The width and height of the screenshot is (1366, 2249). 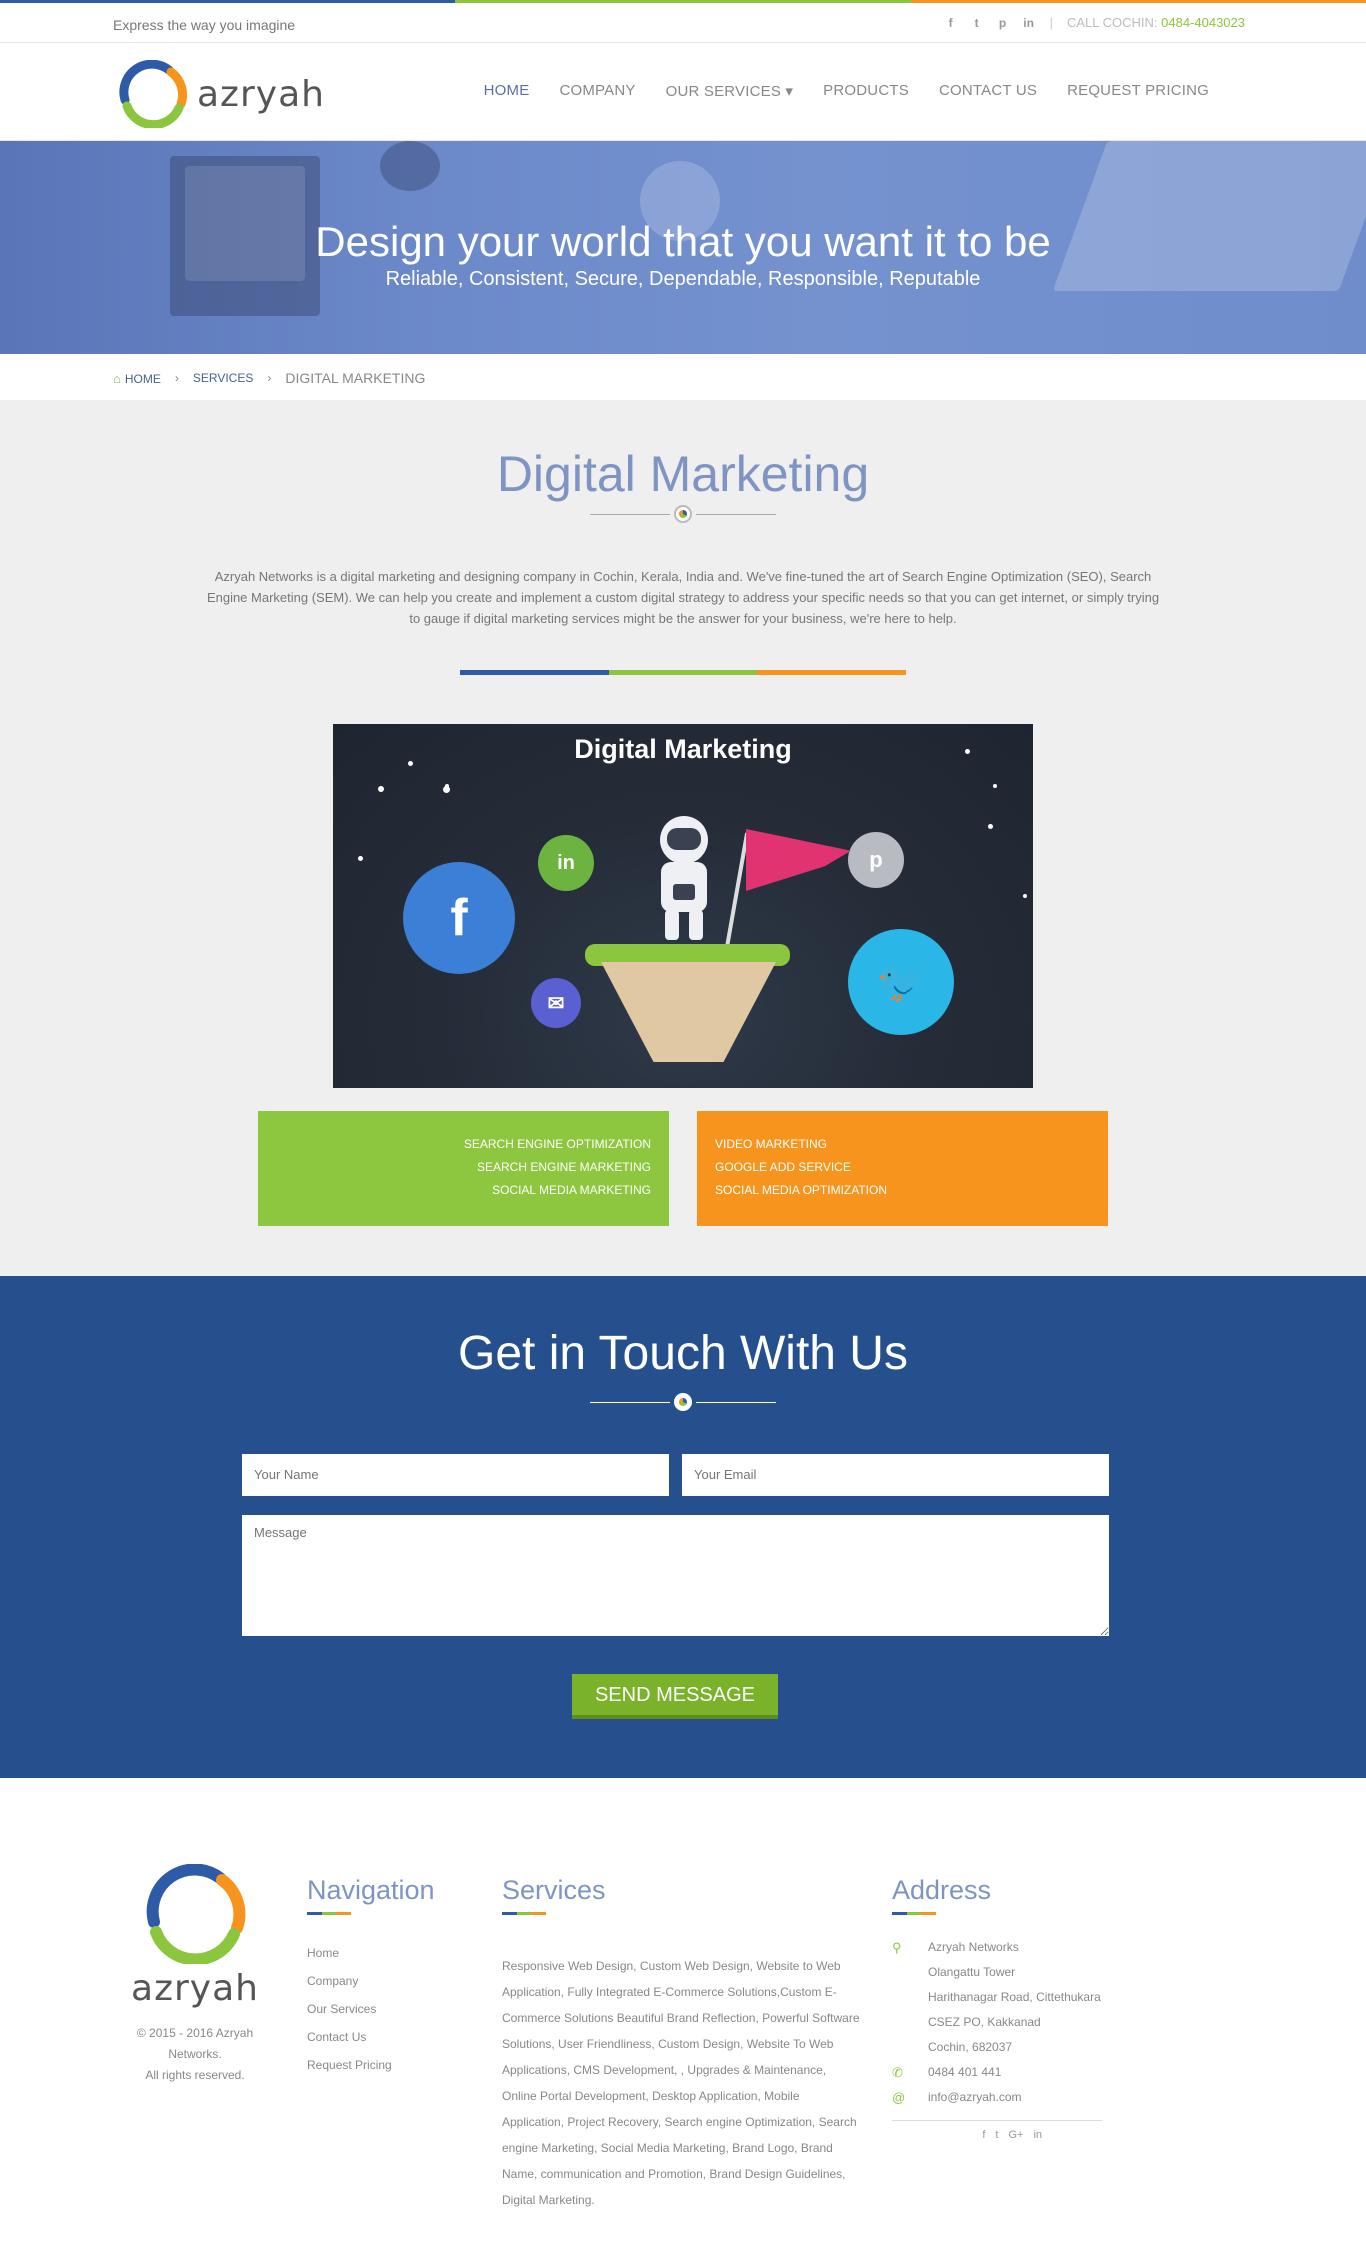 What do you see at coordinates (783, 1167) in the screenshot?
I see `service-item: GOOGLE ADD SERVICE` at bounding box center [783, 1167].